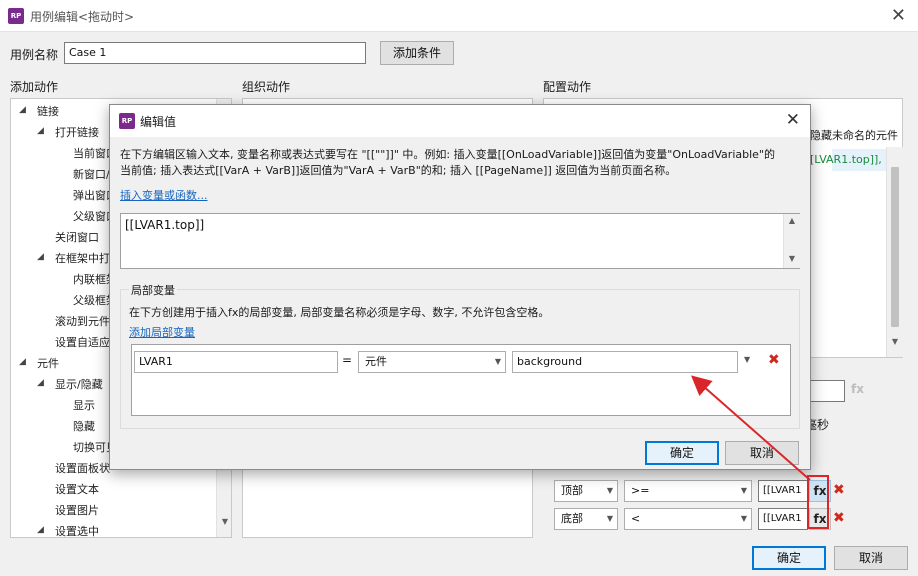 The image size is (918, 576). I want to click on edge-value: 底部, so click(572, 518).